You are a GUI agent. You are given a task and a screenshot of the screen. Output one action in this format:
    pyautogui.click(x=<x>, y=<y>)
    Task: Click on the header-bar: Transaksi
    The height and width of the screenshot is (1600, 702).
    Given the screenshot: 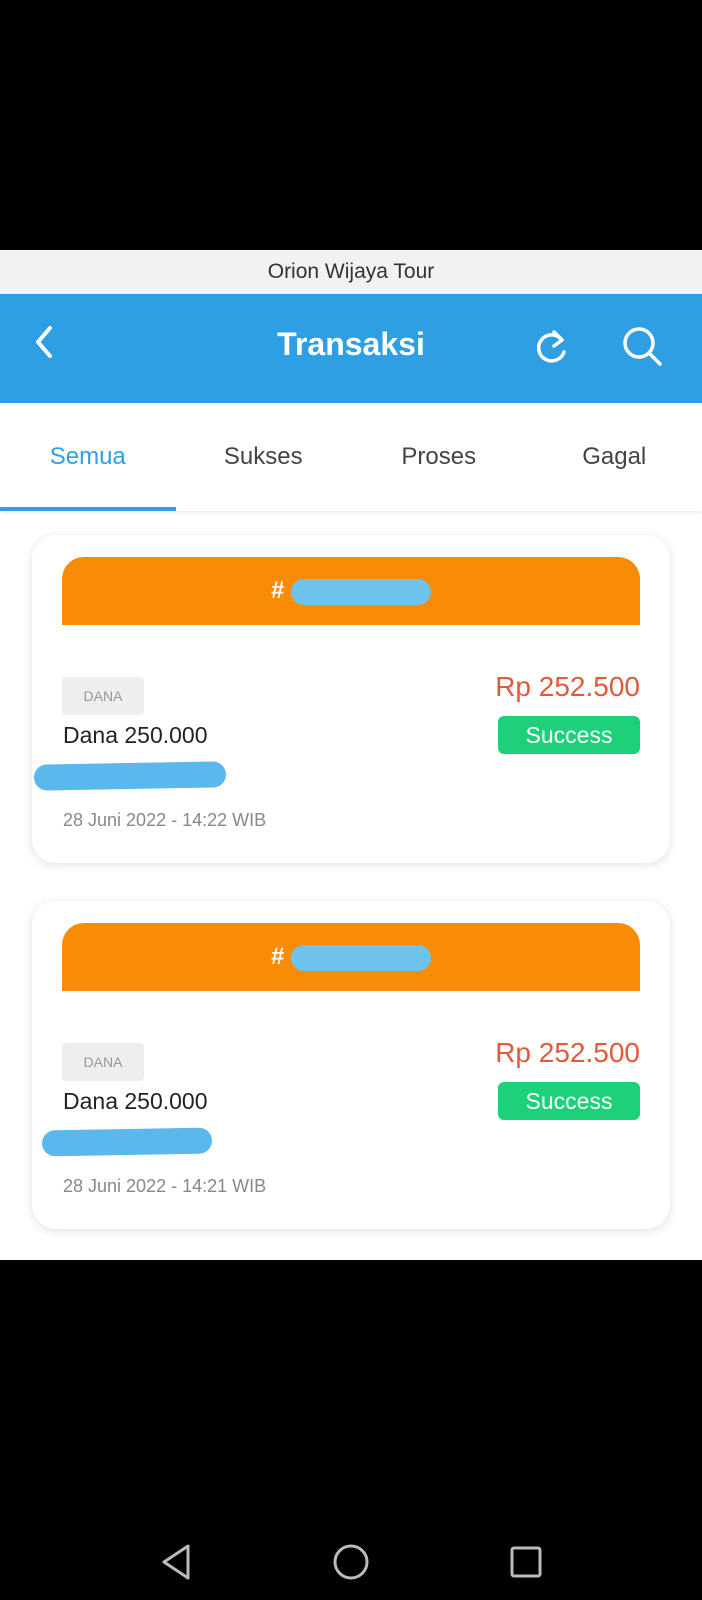 What is the action you would take?
    pyautogui.click(x=351, y=348)
    